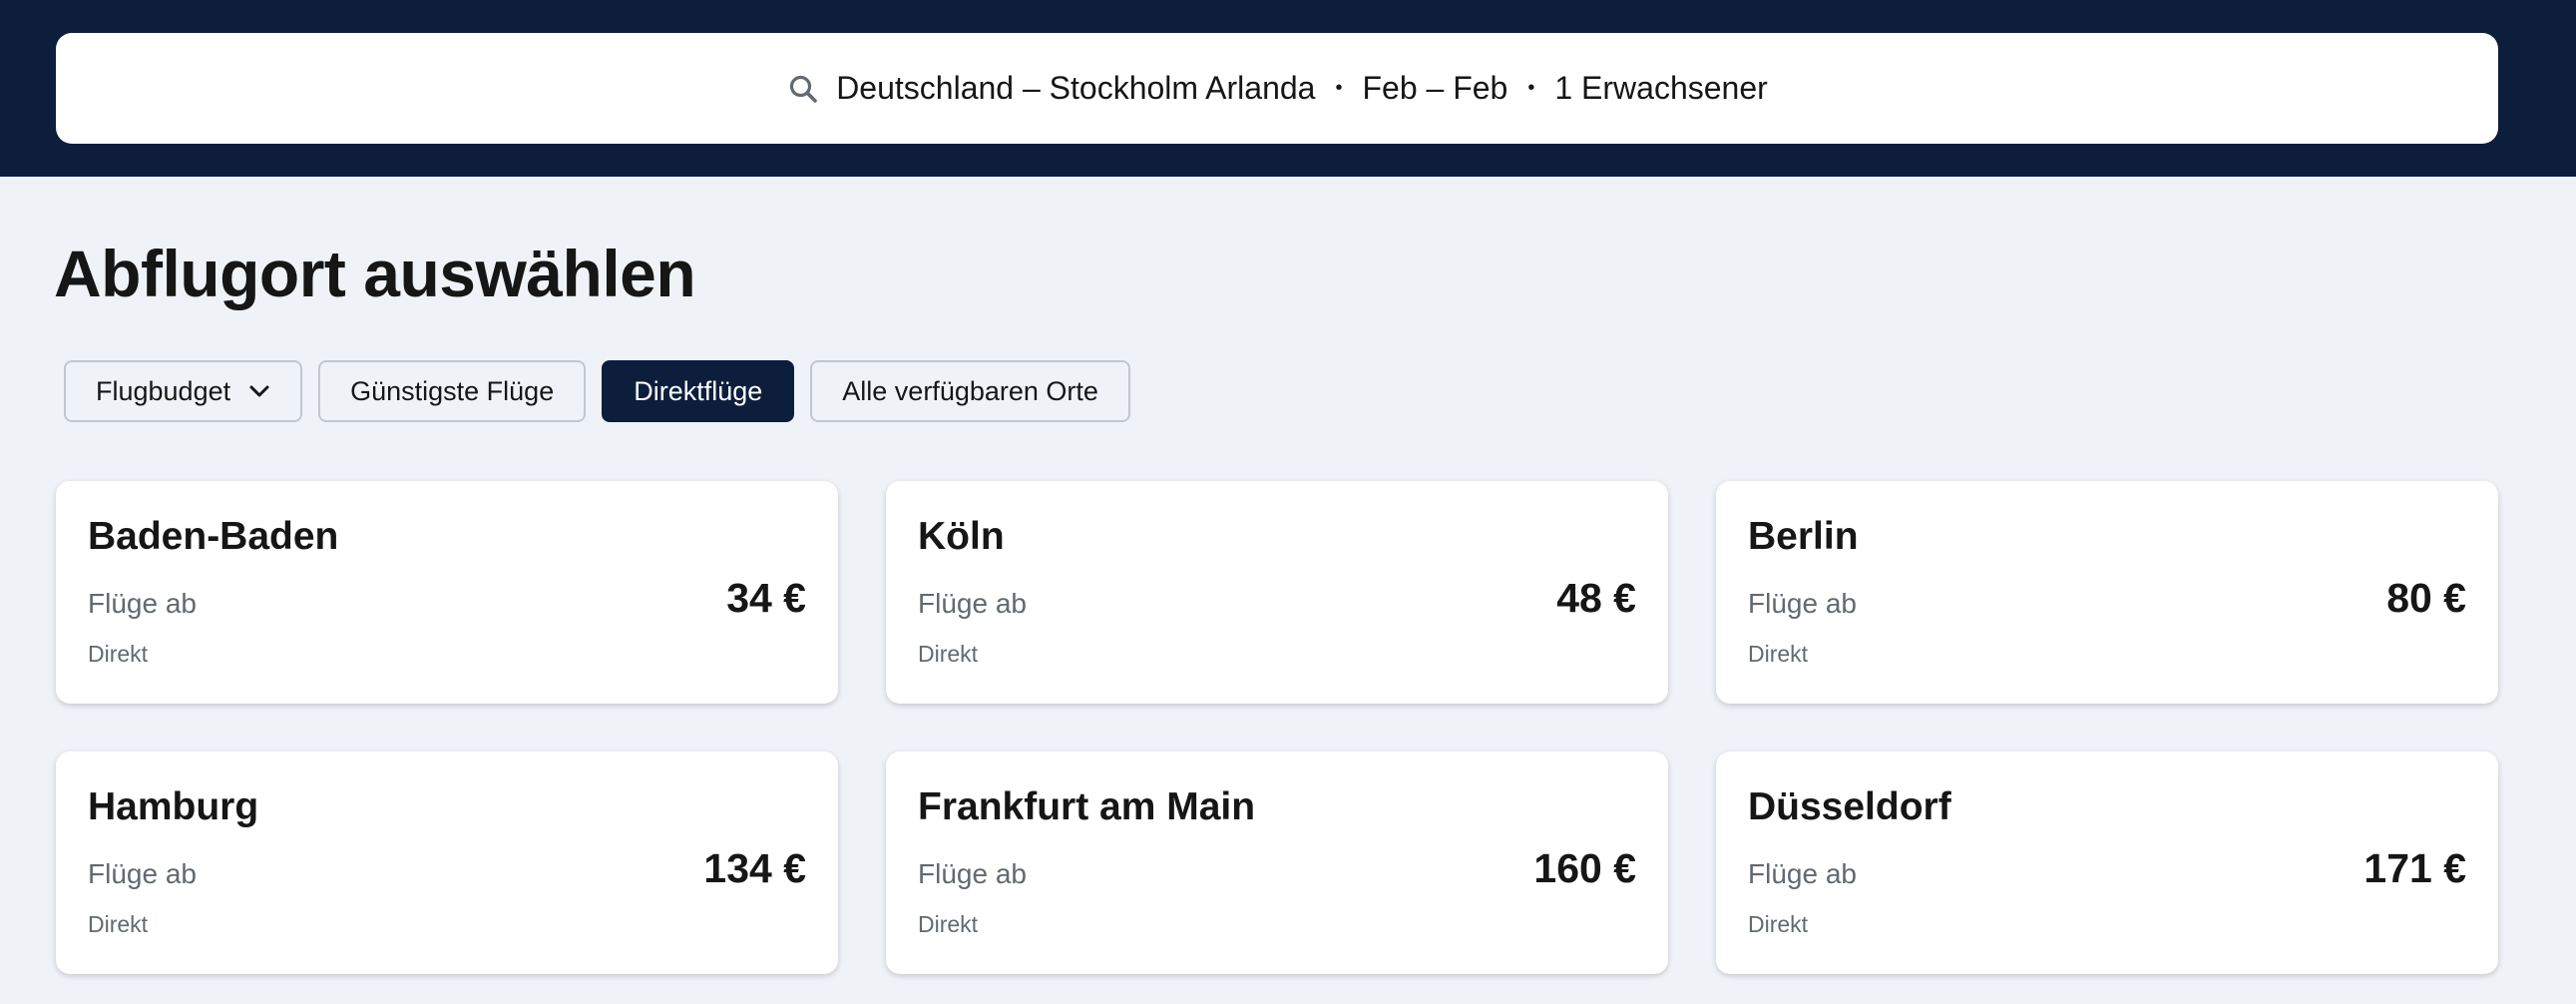 This screenshot has width=2576, height=1004. I want to click on destination-card: Köln Flüge ab 48 € Direkt, so click(1277, 592).